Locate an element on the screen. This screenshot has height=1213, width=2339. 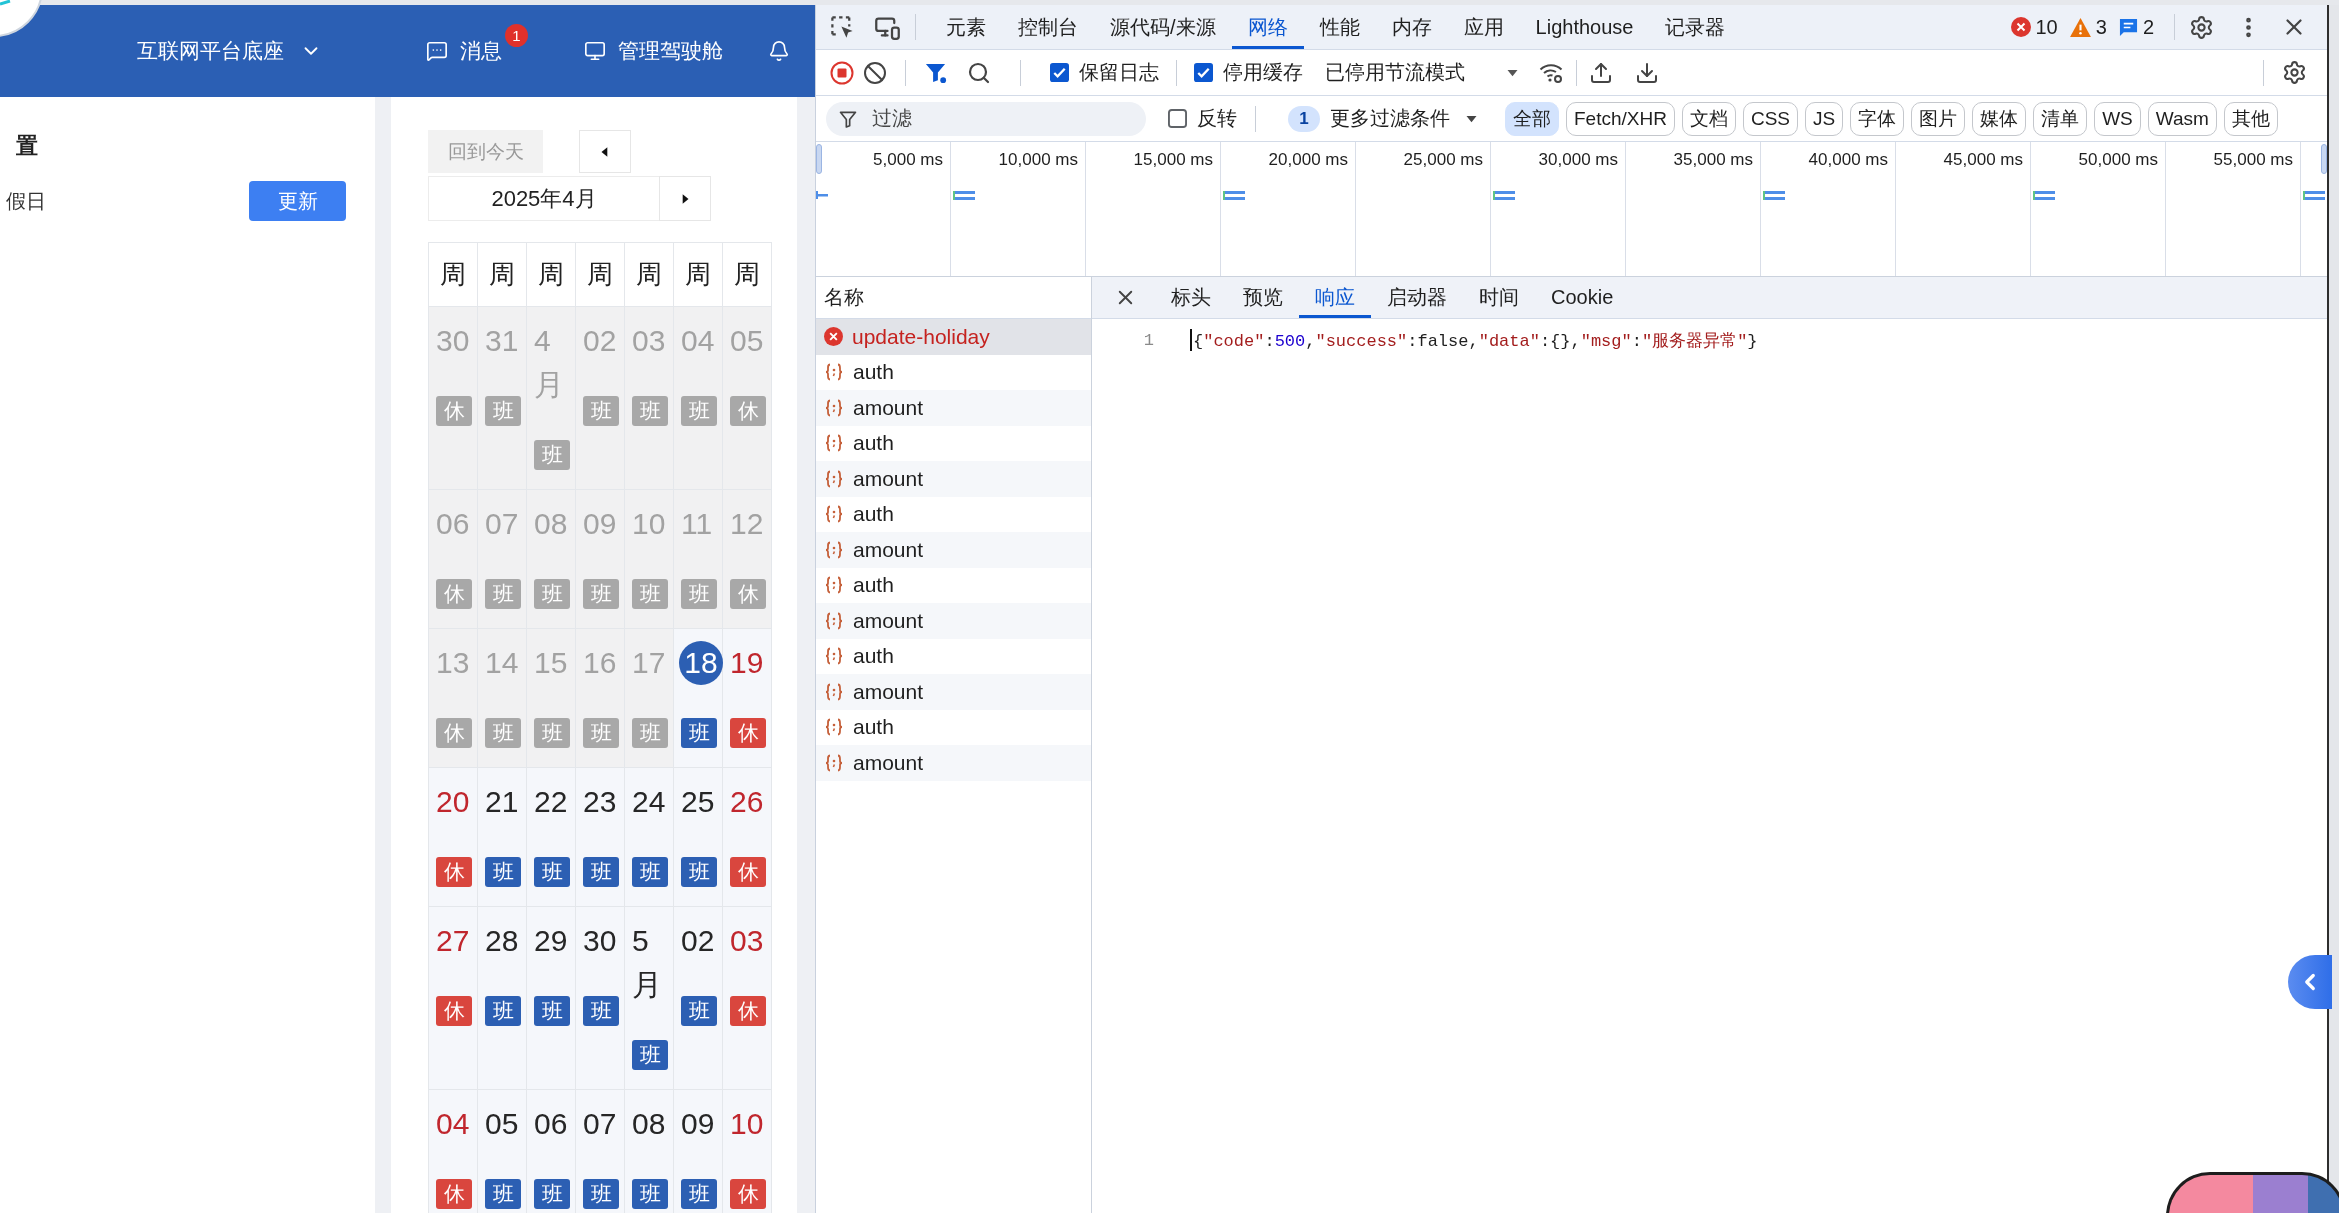
clear-icon is located at coordinates (875, 72).